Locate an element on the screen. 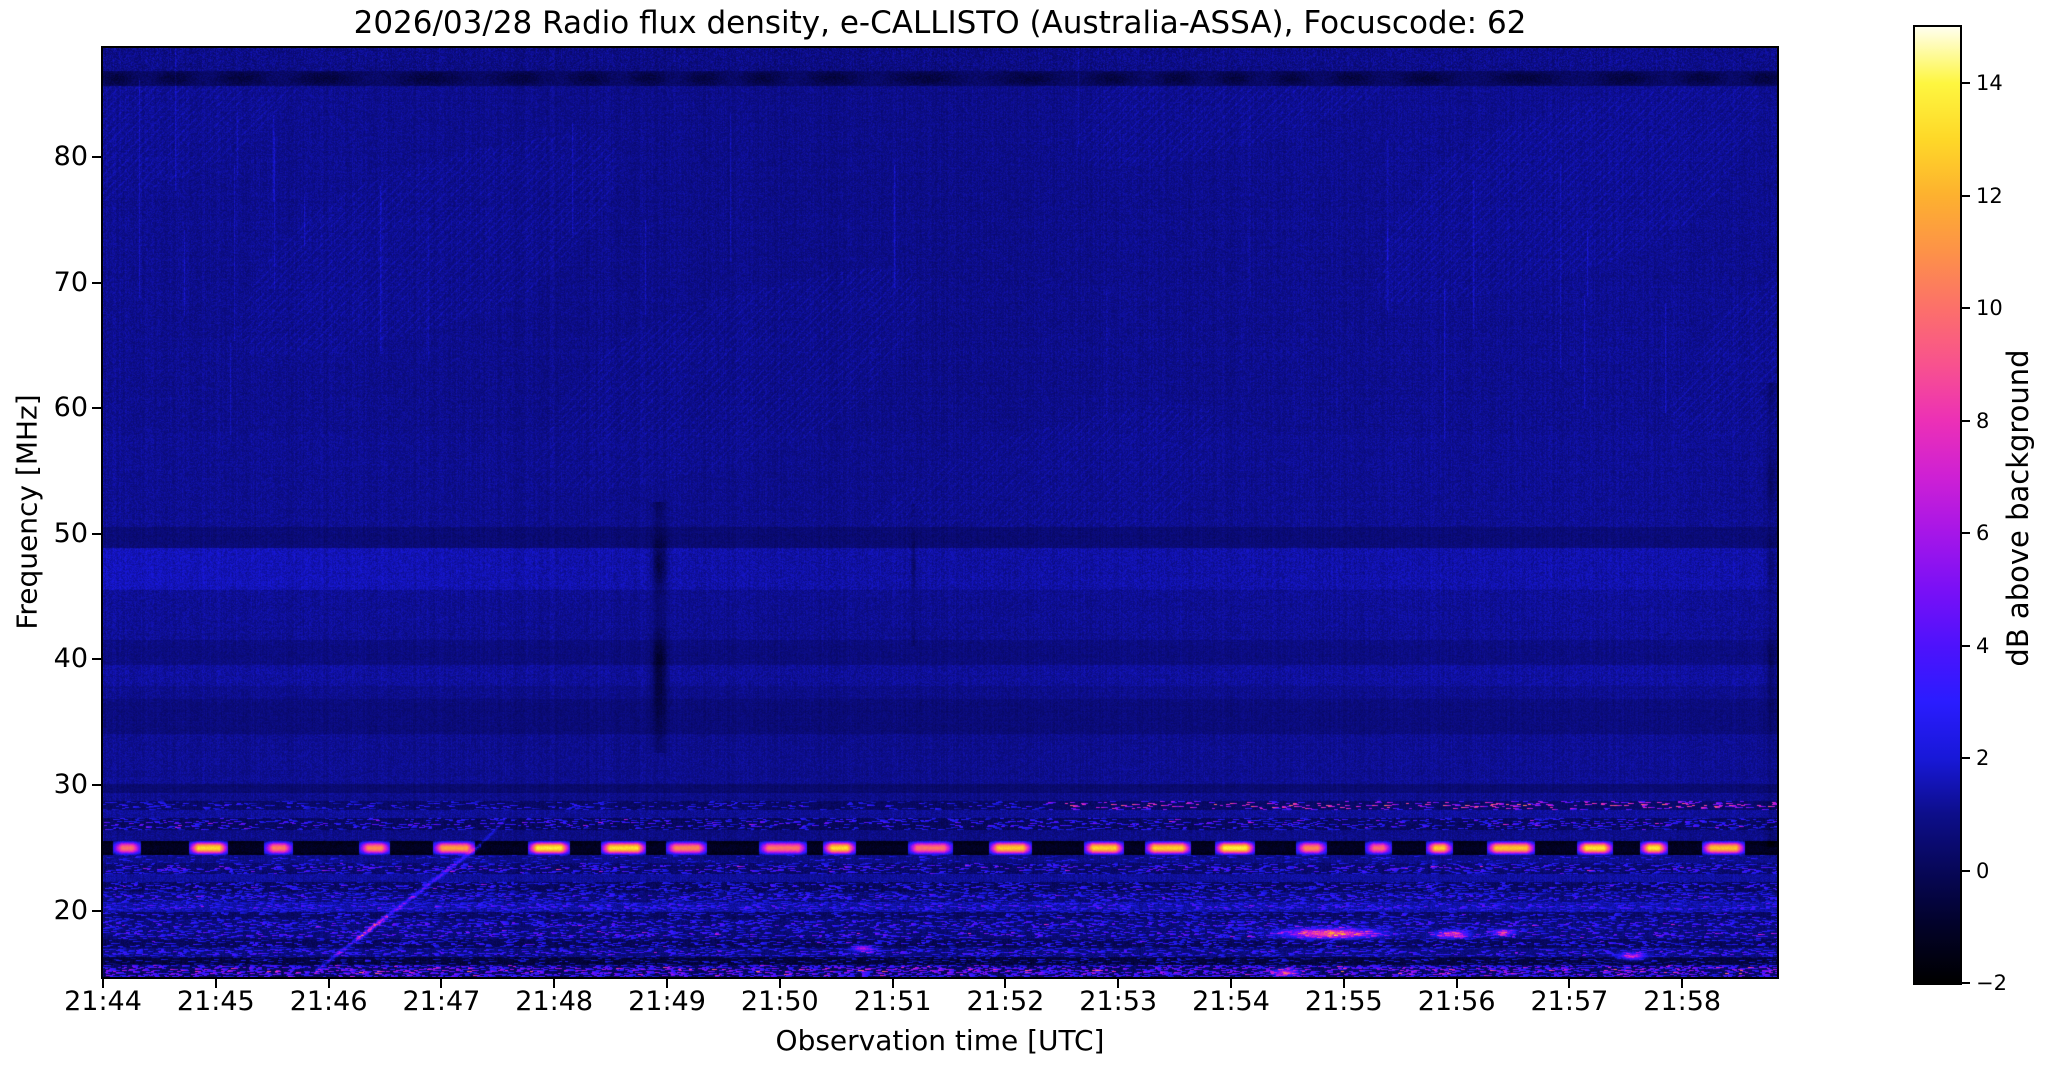 This screenshot has width=2047, height=1067. colorbar-tick-label: 10 is located at coordinates (1989, 308).